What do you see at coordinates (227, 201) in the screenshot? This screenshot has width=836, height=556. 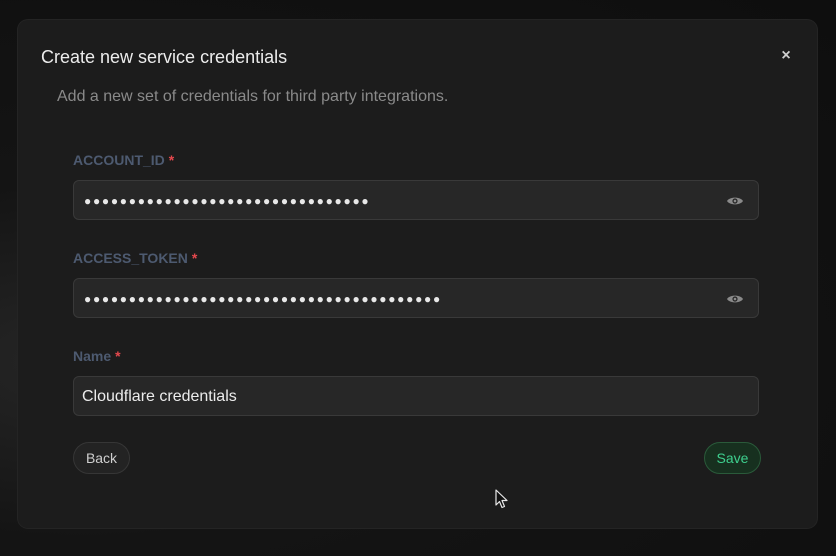 I see `account-id-masked-value: ●●●●●●●●●●●●●●●●●●●●●●●●●●●●●●●●` at bounding box center [227, 201].